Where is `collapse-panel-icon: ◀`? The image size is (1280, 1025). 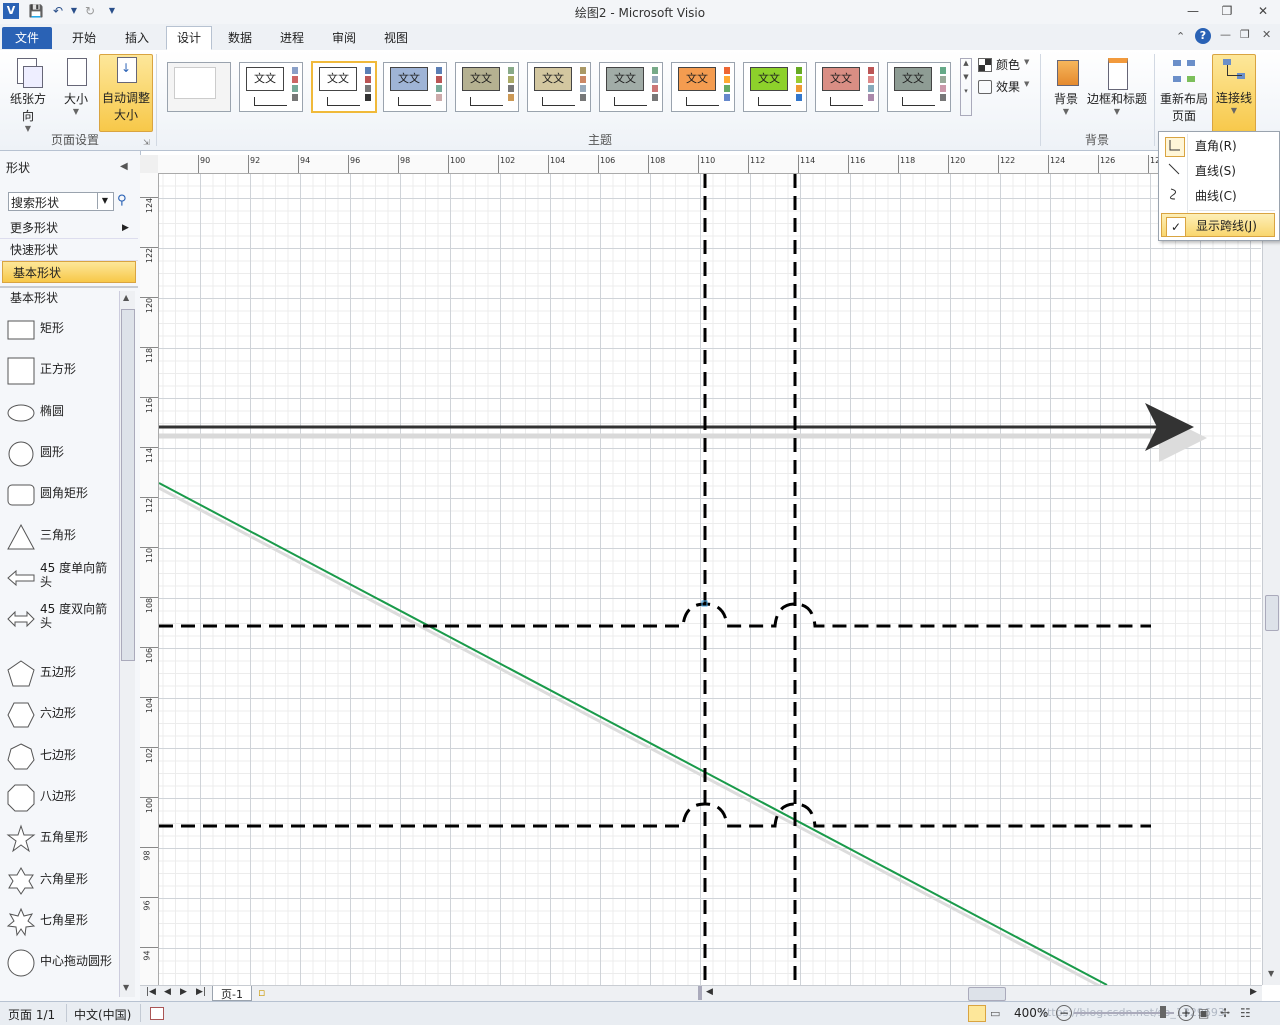 collapse-panel-icon: ◀ is located at coordinates (124, 166).